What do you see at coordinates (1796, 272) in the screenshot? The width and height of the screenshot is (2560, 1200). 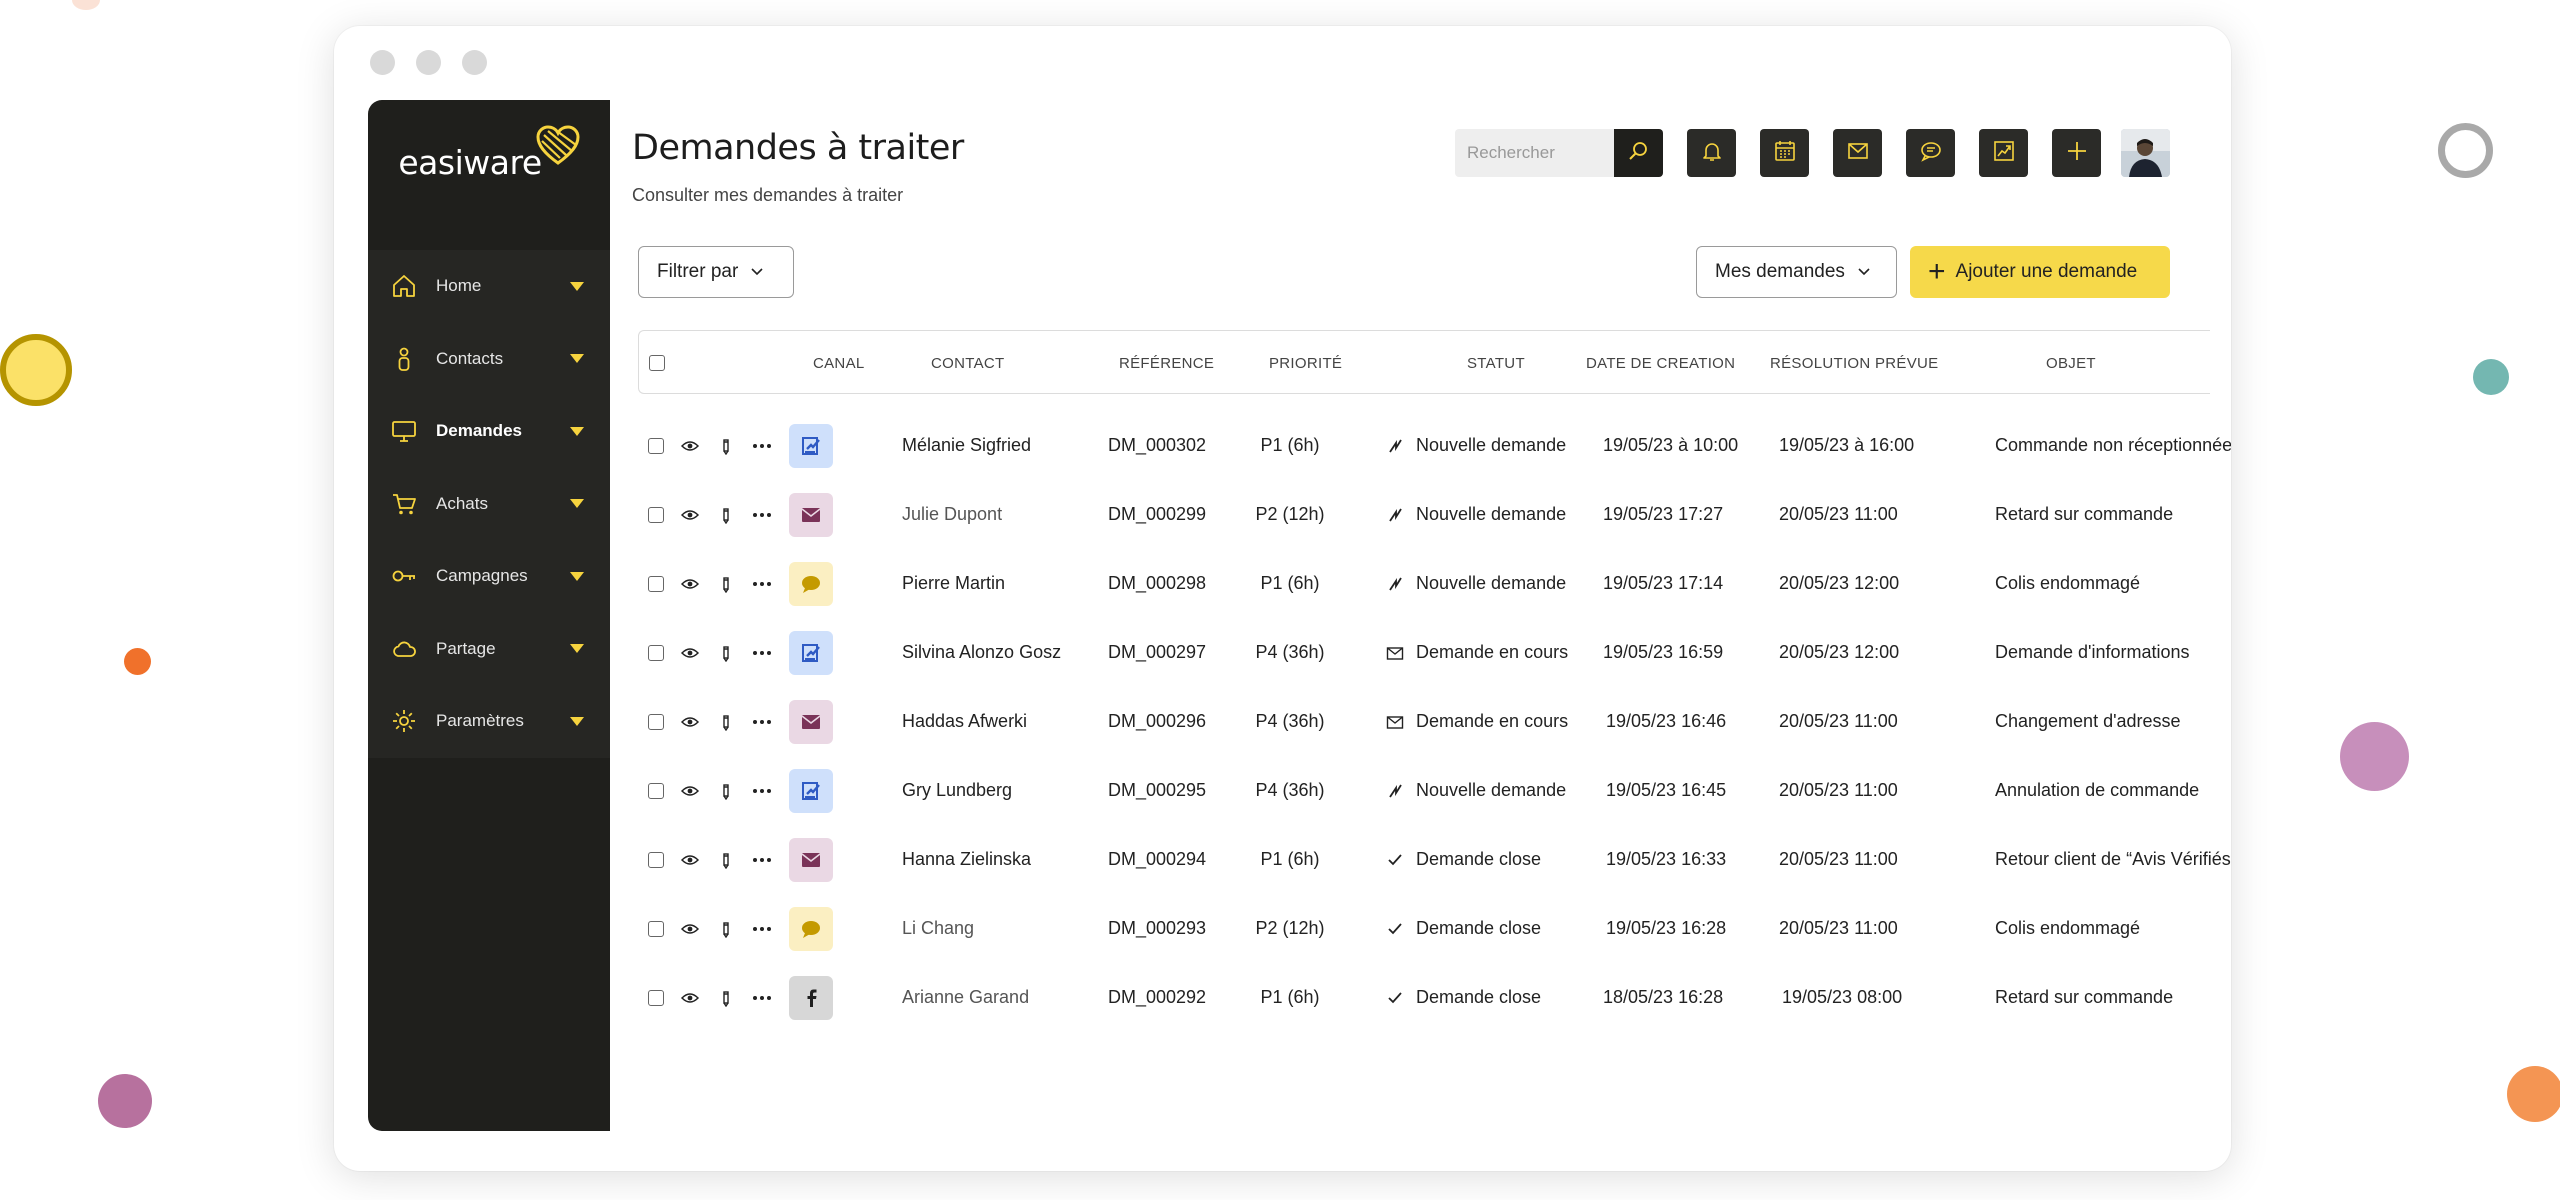 I see `view-select: Mes demandes` at bounding box center [1796, 272].